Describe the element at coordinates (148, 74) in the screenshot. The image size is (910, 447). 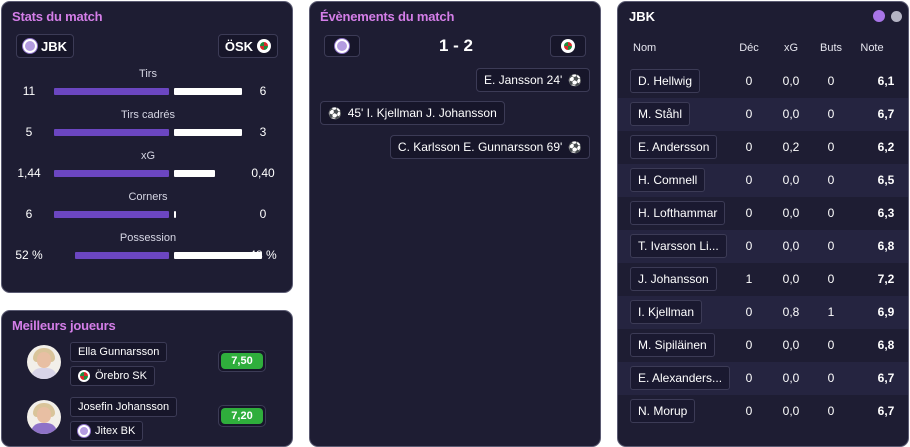
I see `stat-label: Tirs` at that location.